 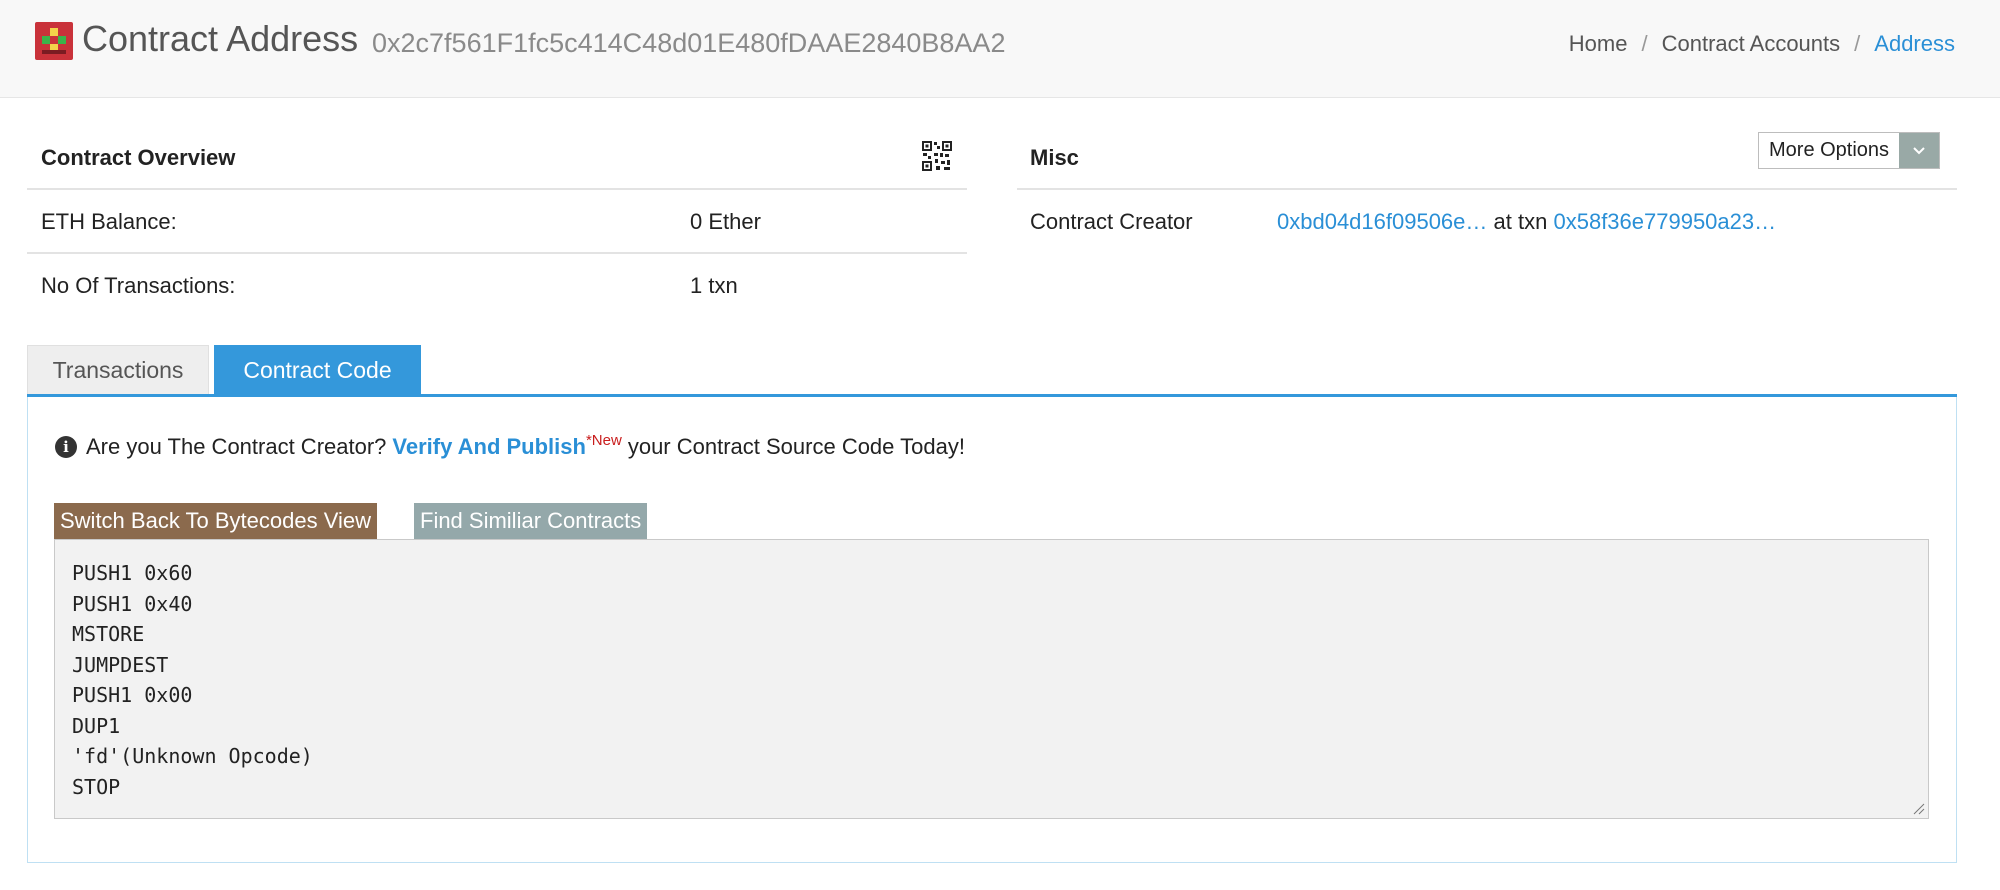 What do you see at coordinates (132, 695) in the screenshot?
I see `opcode-line: PUSH1 0x00` at bounding box center [132, 695].